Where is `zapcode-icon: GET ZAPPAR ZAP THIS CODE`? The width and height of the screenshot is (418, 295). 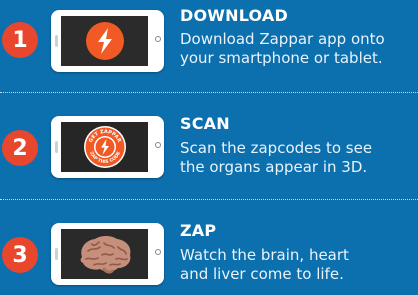 zapcode-icon: GET ZAPPAR ZAP THIS CODE is located at coordinates (104, 147).